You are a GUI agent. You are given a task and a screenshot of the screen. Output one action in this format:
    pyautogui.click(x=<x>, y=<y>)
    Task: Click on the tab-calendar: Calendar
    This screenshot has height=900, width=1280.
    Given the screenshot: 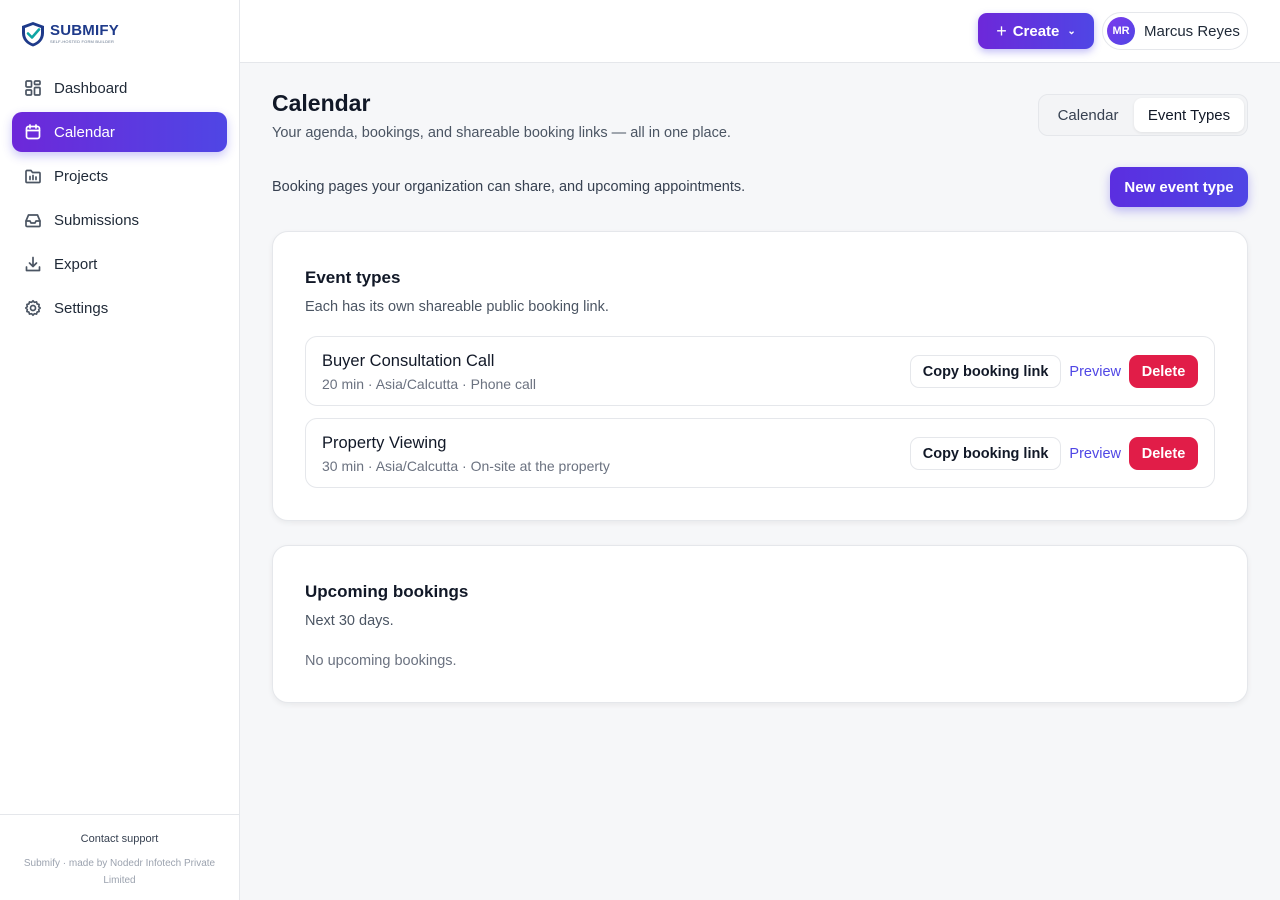 What is the action you would take?
    pyautogui.click(x=1088, y=115)
    